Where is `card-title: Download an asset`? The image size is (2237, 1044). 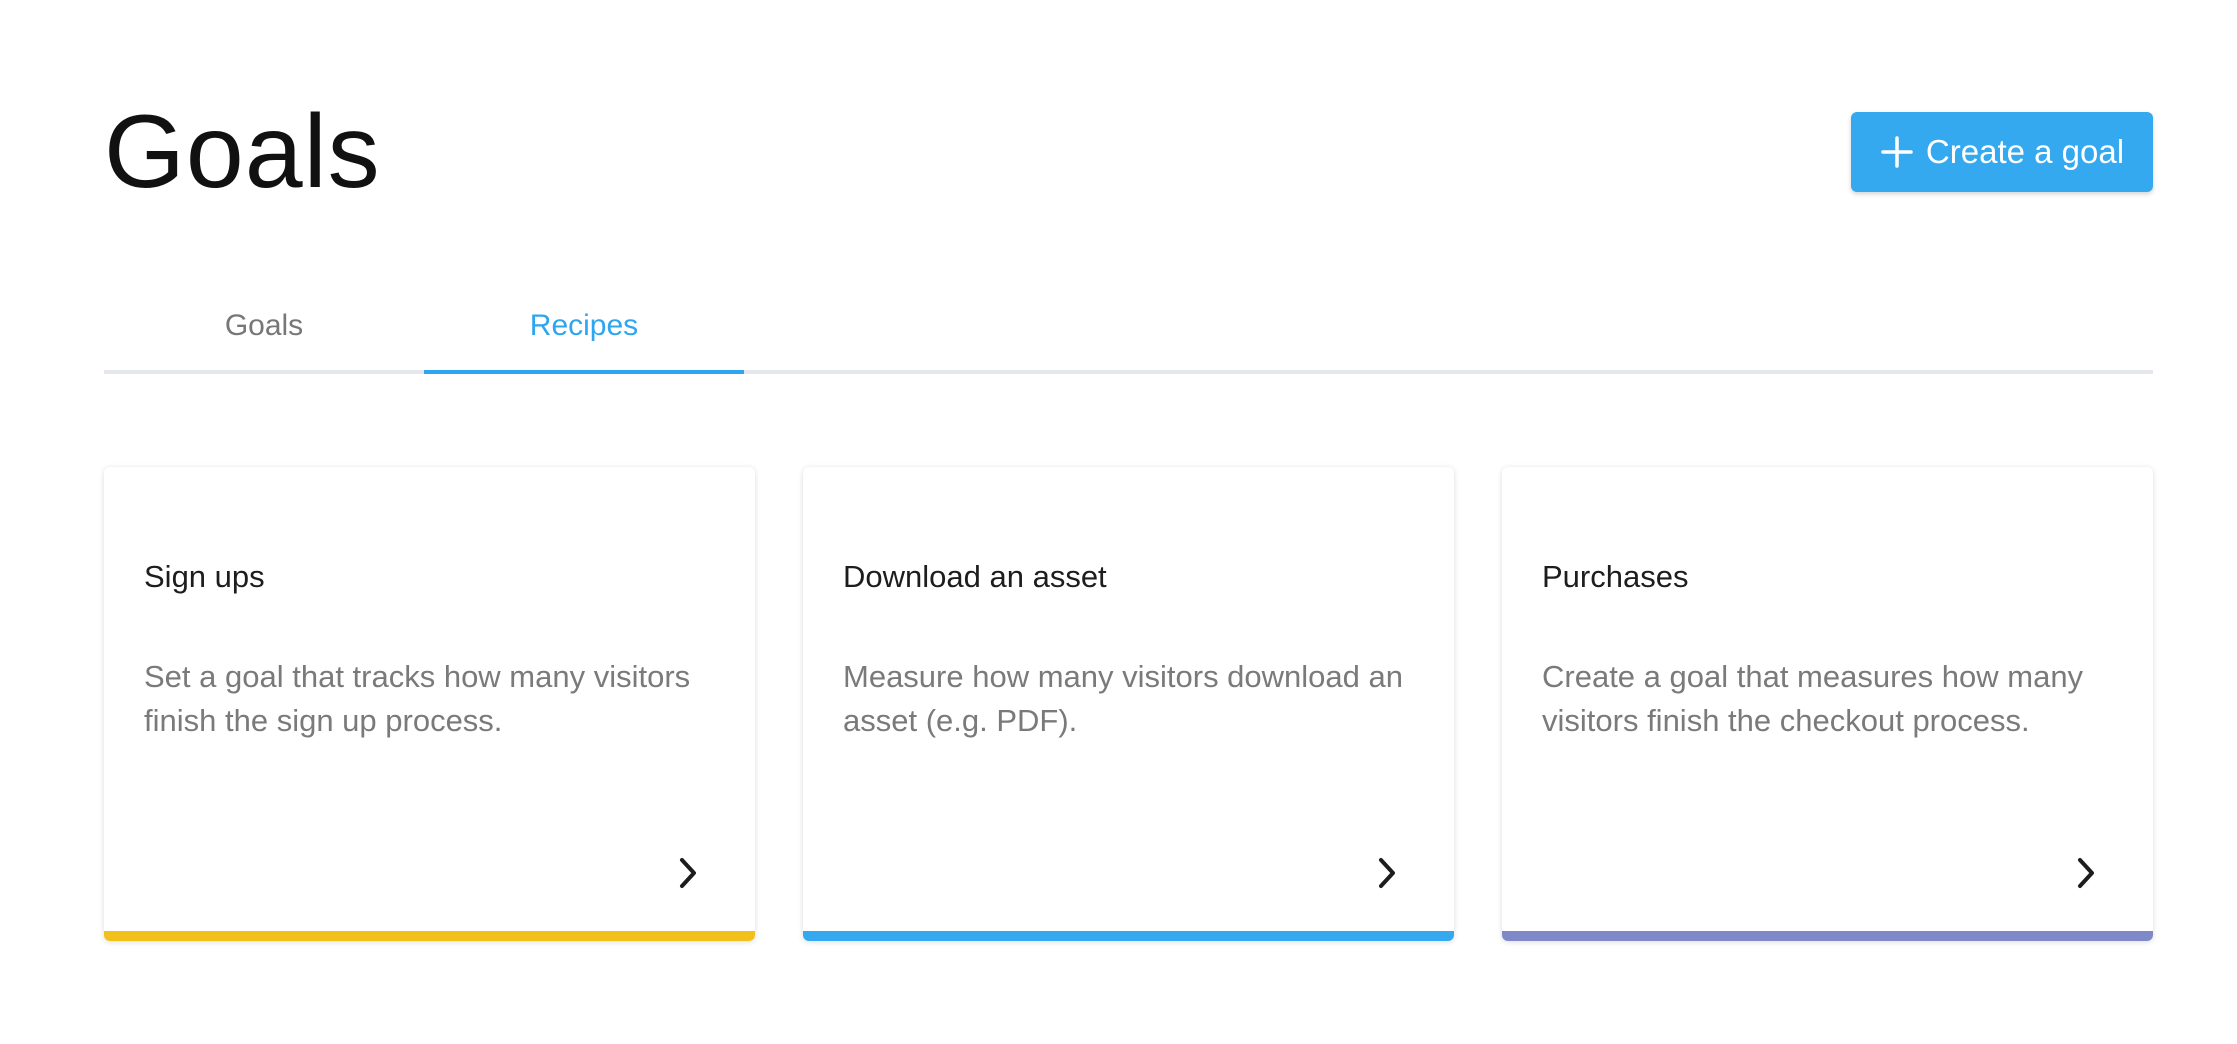
card-title: Download an asset is located at coordinates (975, 576).